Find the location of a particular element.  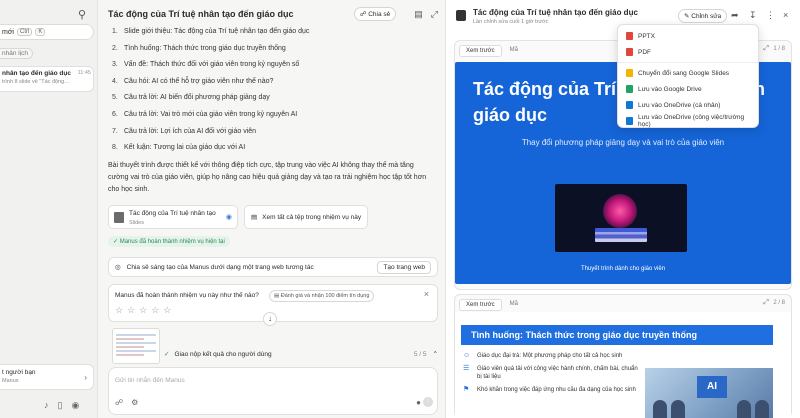

location-icon: ◉ is located at coordinates (75, 405).